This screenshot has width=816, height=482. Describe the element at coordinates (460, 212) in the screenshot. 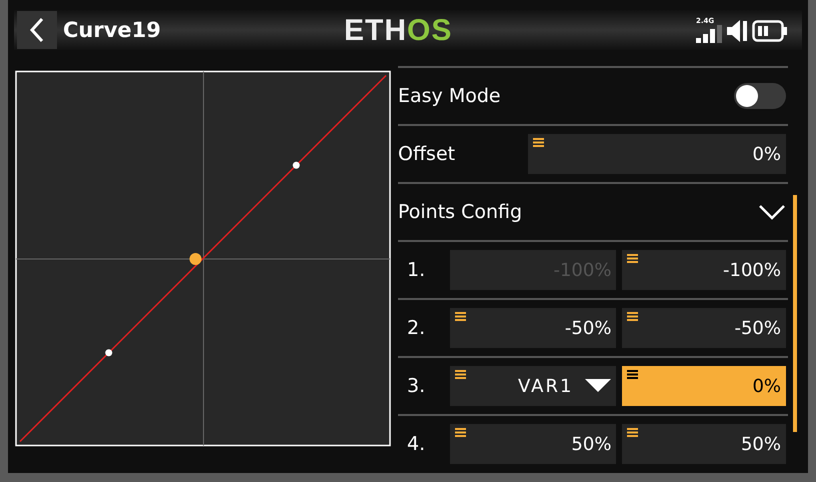

I see `setting-label: Points Config` at that location.